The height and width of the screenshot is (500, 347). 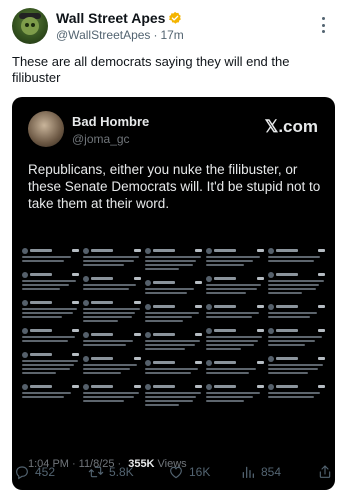 What do you see at coordinates (200, 472) in the screenshot?
I see `like-count: 16K` at bounding box center [200, 472].